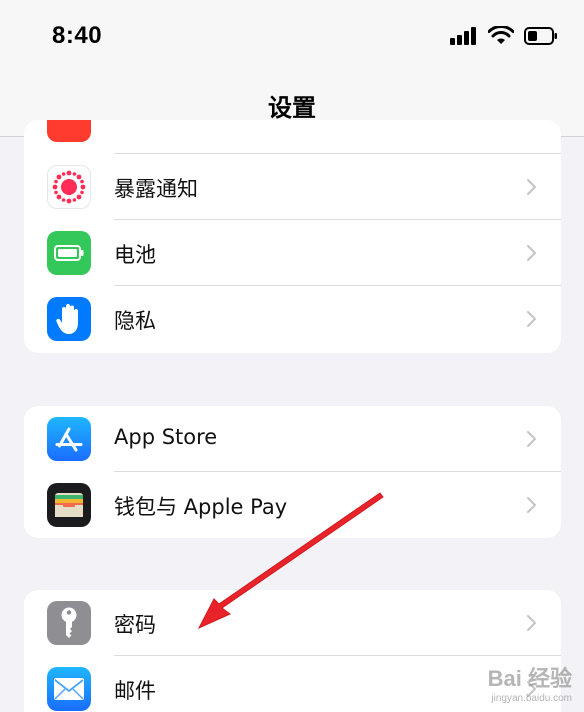 The width and height of the screenshot is (584, 712). I want to click on mail-icon, so click(69, 689).